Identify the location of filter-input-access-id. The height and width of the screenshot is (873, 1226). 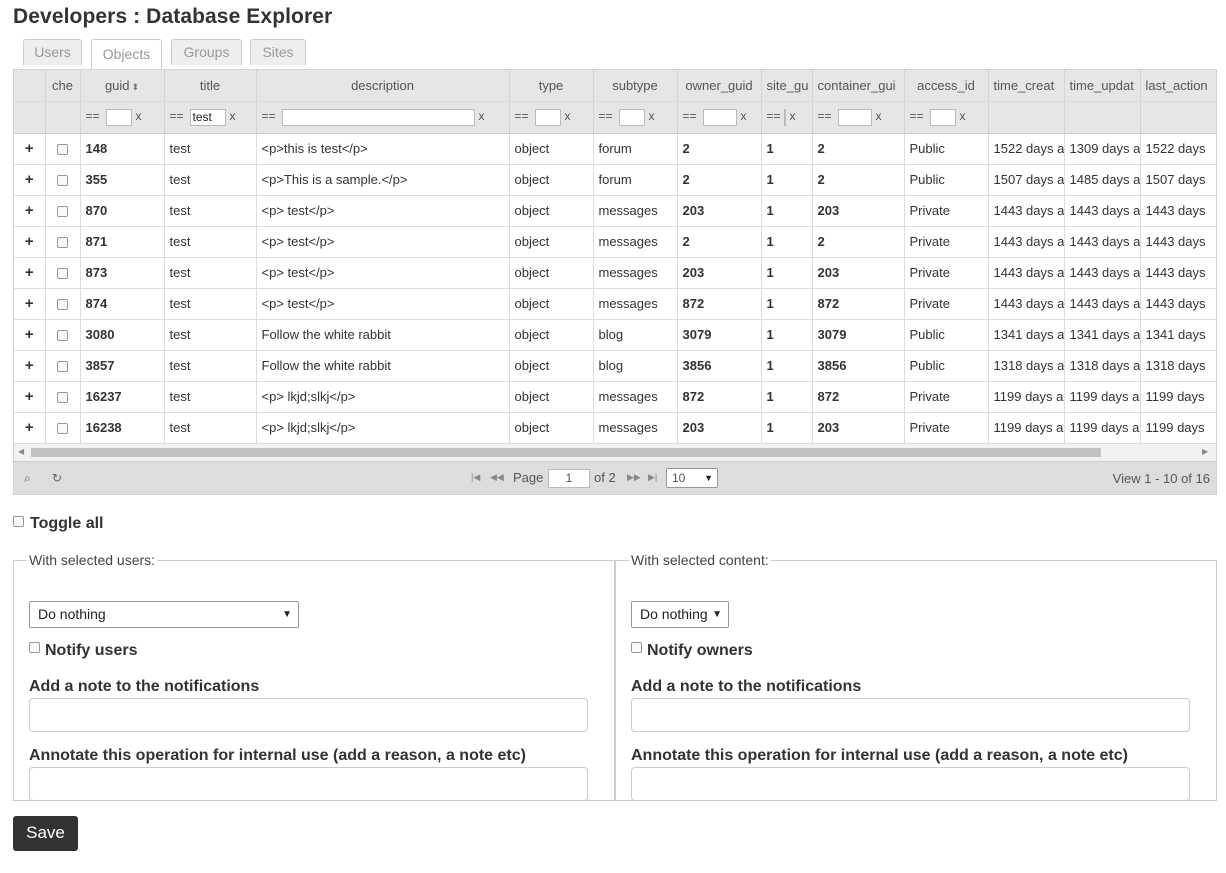
(942, 117).